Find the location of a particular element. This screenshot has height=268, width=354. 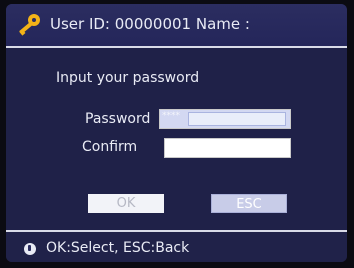

ok-button: OK is located at coordinates (126, 203).